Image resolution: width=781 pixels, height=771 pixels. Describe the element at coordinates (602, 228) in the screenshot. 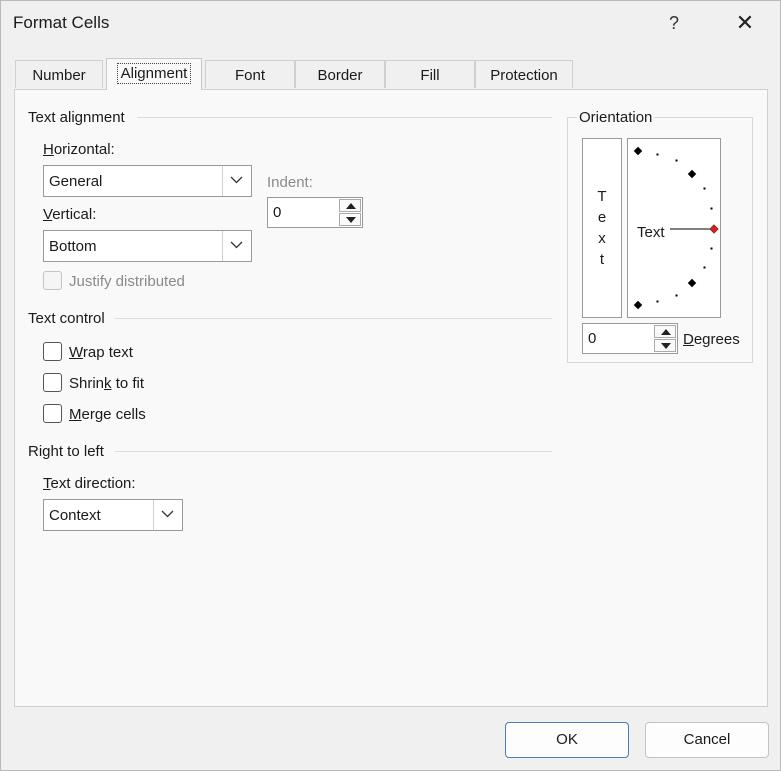

I see `vertical-text-button: T e x t` at that location.